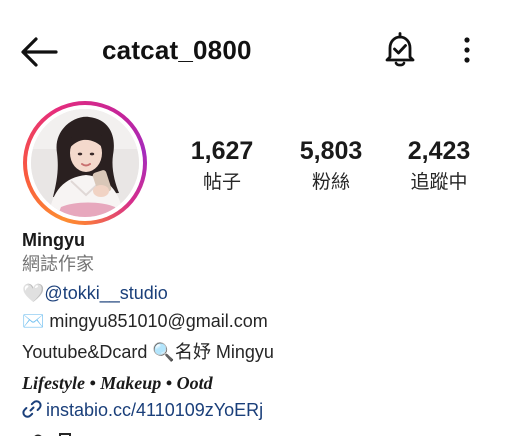 The height and width of the screenshot is (436, 513). Describe the element at coordinates (156, 321) in the screenshot. I see `email-text: mingyu851010@gmail.com` at that location.